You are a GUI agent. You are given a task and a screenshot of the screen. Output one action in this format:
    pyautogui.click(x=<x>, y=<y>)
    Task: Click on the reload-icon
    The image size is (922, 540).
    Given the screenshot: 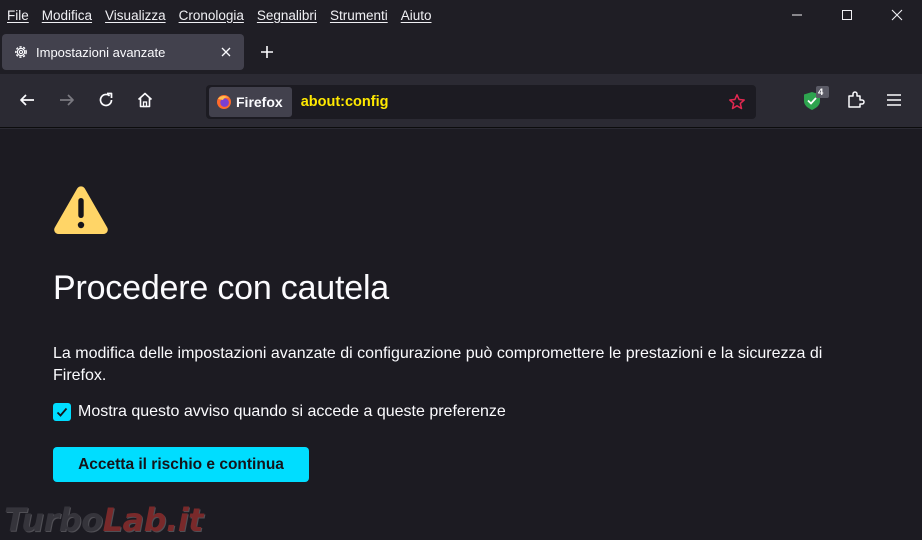 What is the action you would take?
    pyautogui.click(x=106, y=99)
    